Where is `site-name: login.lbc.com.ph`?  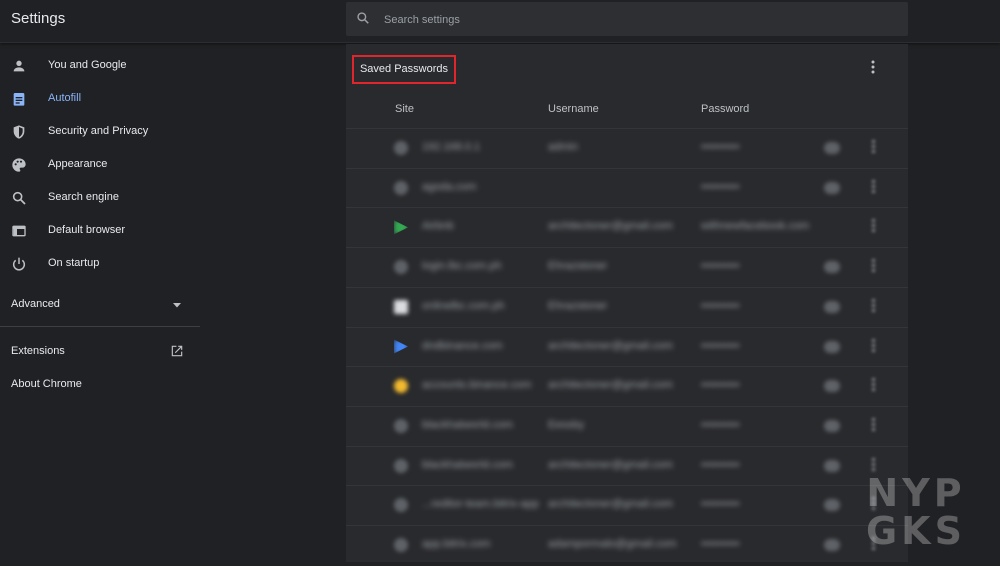 site-name: login.lbc.com.ph is located at coordinates (462, 266).